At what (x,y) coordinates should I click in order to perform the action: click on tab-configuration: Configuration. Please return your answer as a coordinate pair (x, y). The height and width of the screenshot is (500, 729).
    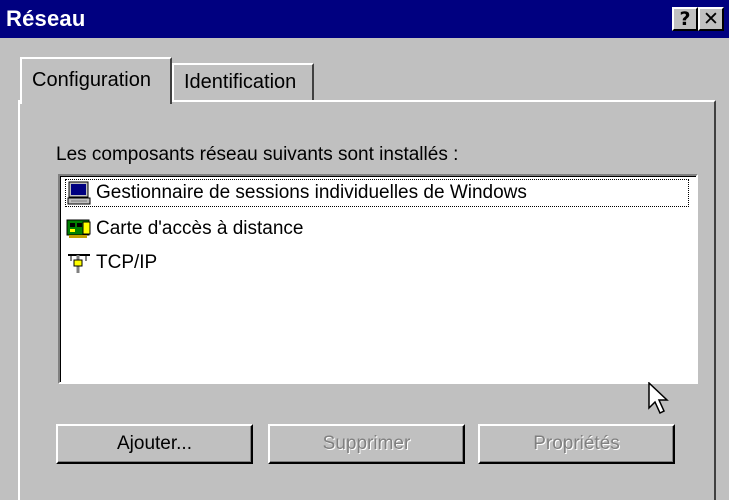
    Looking at the image, I should click on (96, 80).